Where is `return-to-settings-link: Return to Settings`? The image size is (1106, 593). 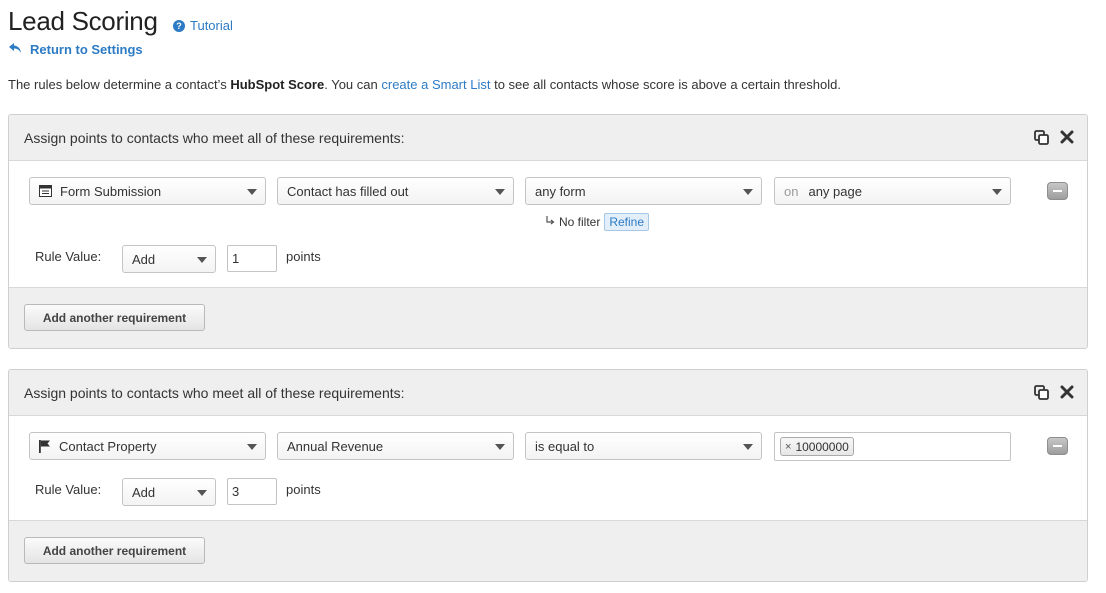 return-to-settings-link: Return to Settings is located at coordinates (76, 49).